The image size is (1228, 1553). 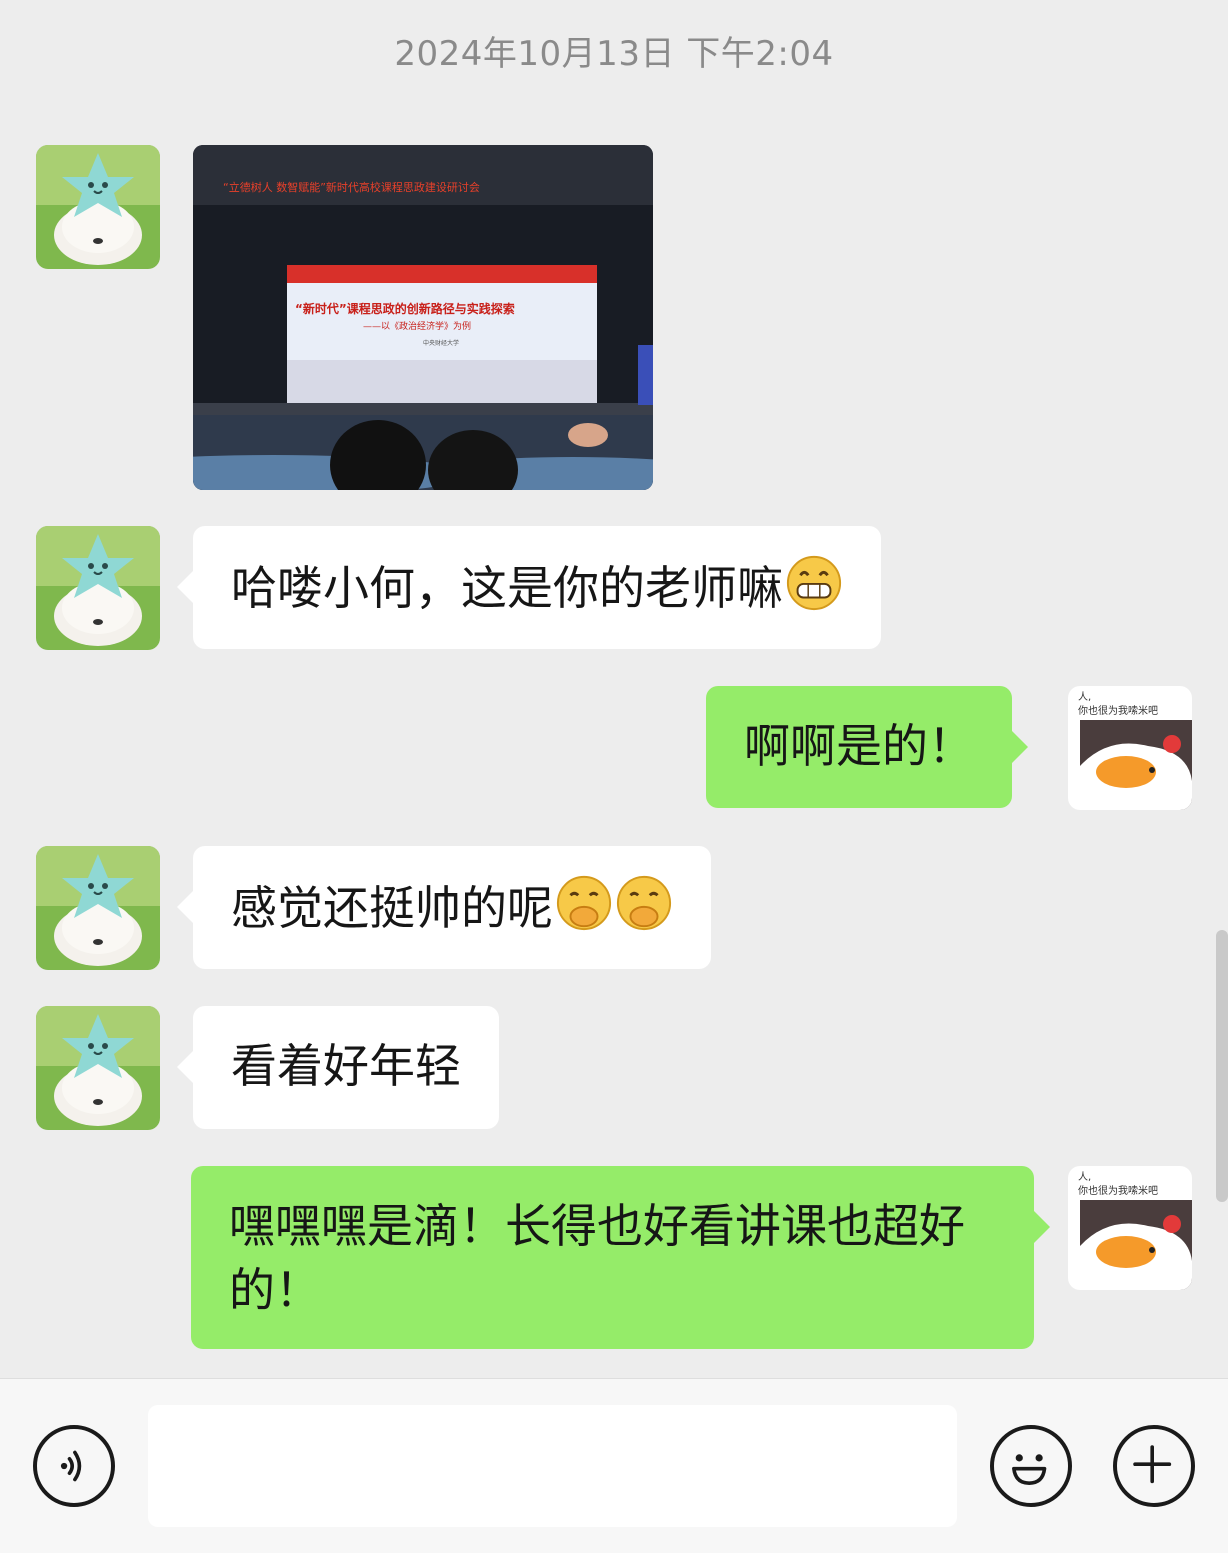 I want to click on message-bubble-outgoing: 嘿嘿嘿是滴！长得也好看讲课也超好的！, so click(x=620, y=1257).